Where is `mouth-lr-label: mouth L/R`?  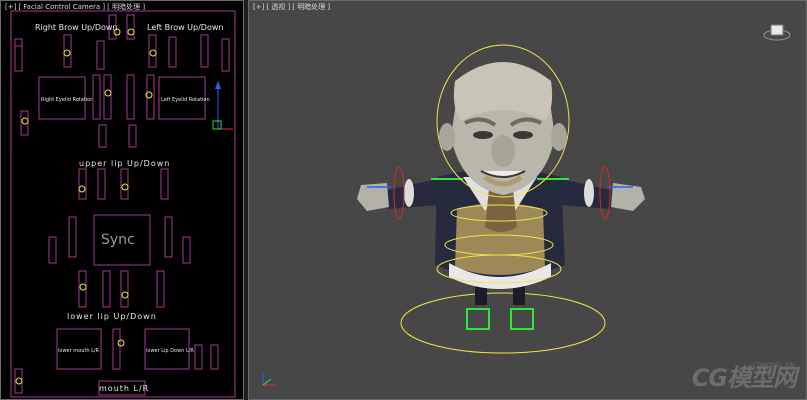
mouth-lr-label: mouth L/R is located at coordinates (124, 388).